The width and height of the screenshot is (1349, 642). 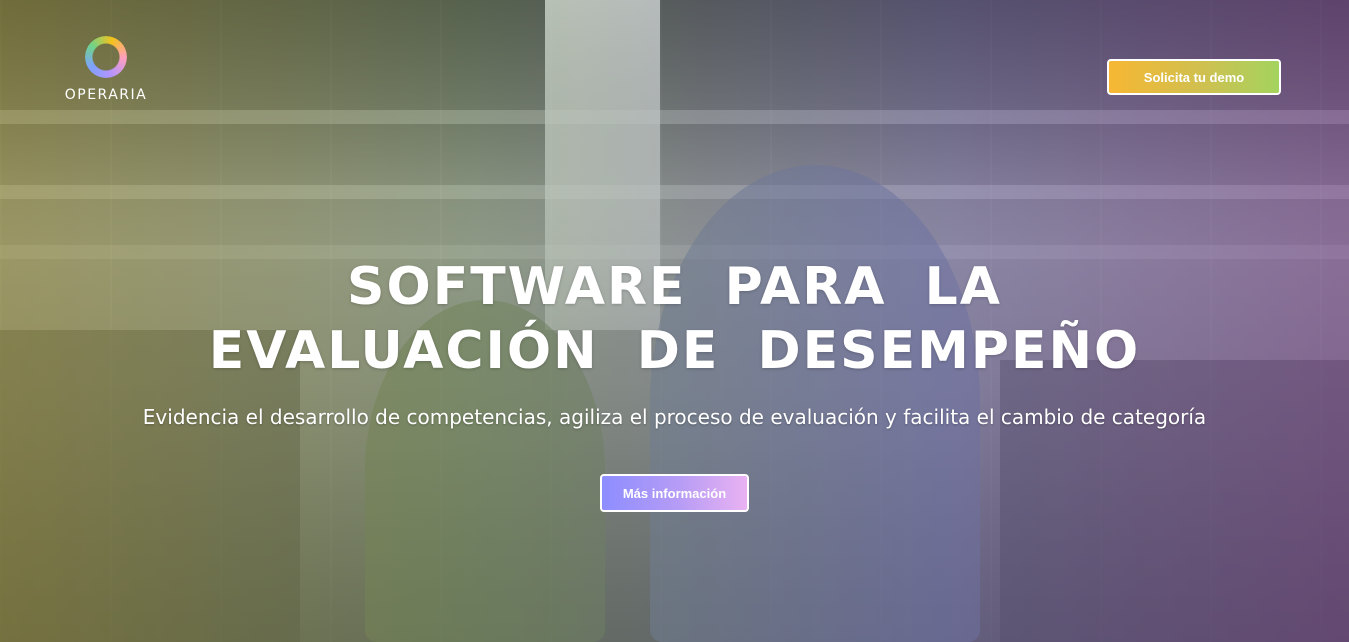 What do you see at coordinates (674, 351) in the screenshot?
I see `hero-title-line-2: EVALUACIÓN DE DESEMPEÑO` at bounding box center [674, 351].